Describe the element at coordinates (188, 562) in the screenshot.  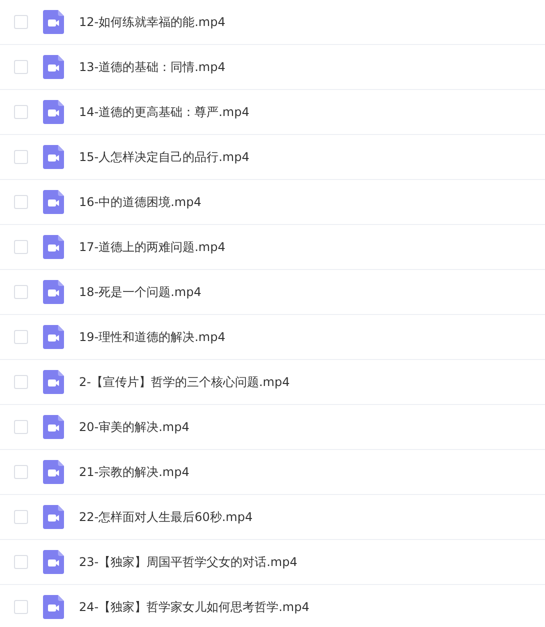
I see `file-name: 23-【独家】周国平哲学父女的对话.mp4` at that location.